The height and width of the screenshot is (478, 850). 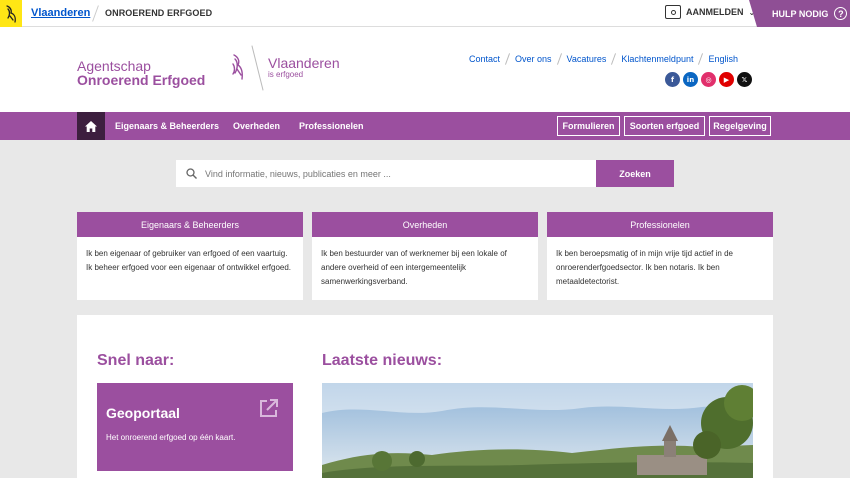 What do you see at coordinates (723, 59) in the screenshot?
I see `util-link-english: English` at bounding box center [723, 59].